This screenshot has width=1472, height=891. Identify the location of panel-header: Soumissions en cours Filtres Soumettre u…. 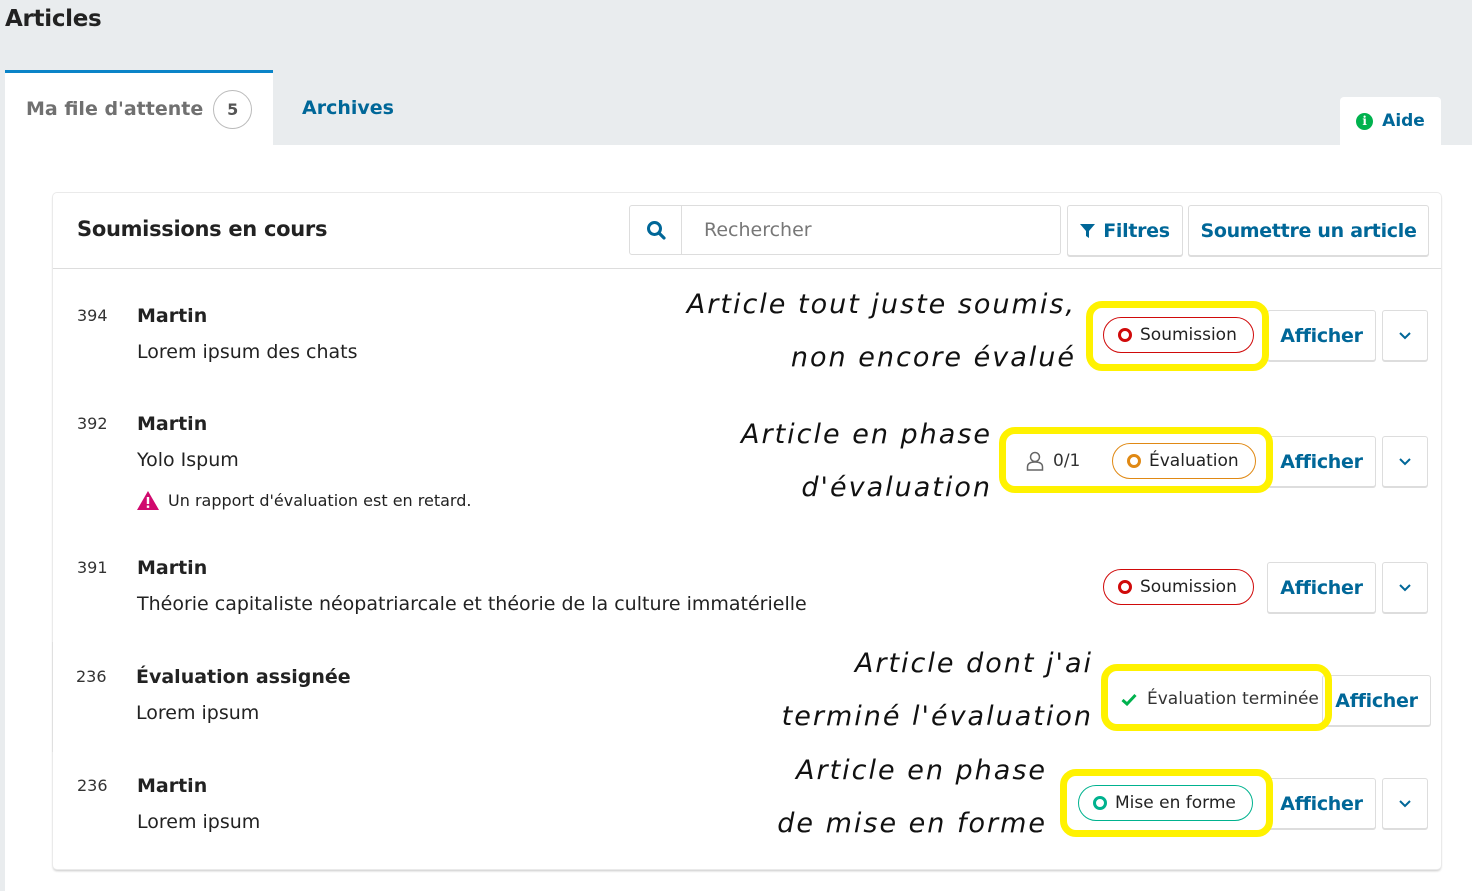
(747, 231).